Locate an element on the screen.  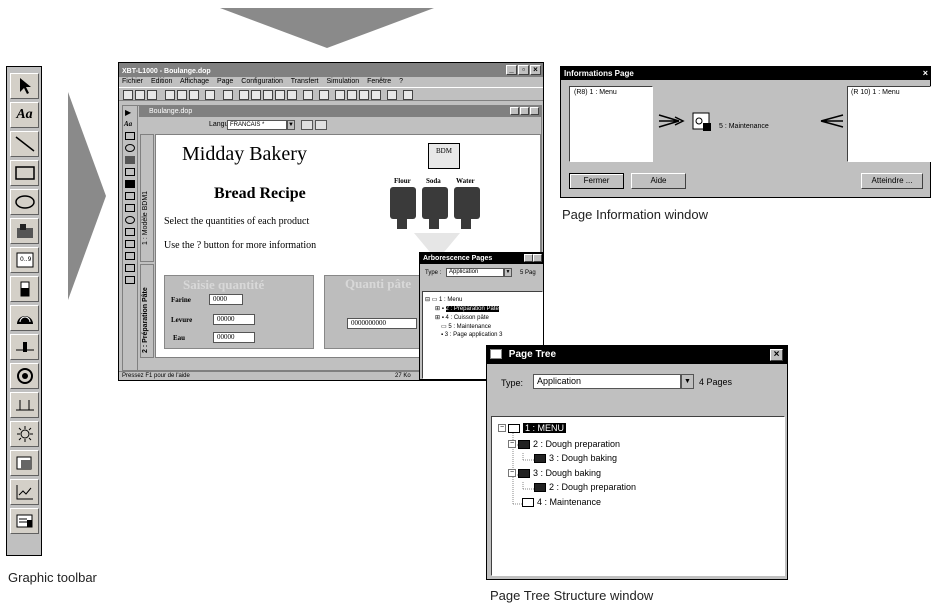
align-left-icon is located at coordinates (244, 95).